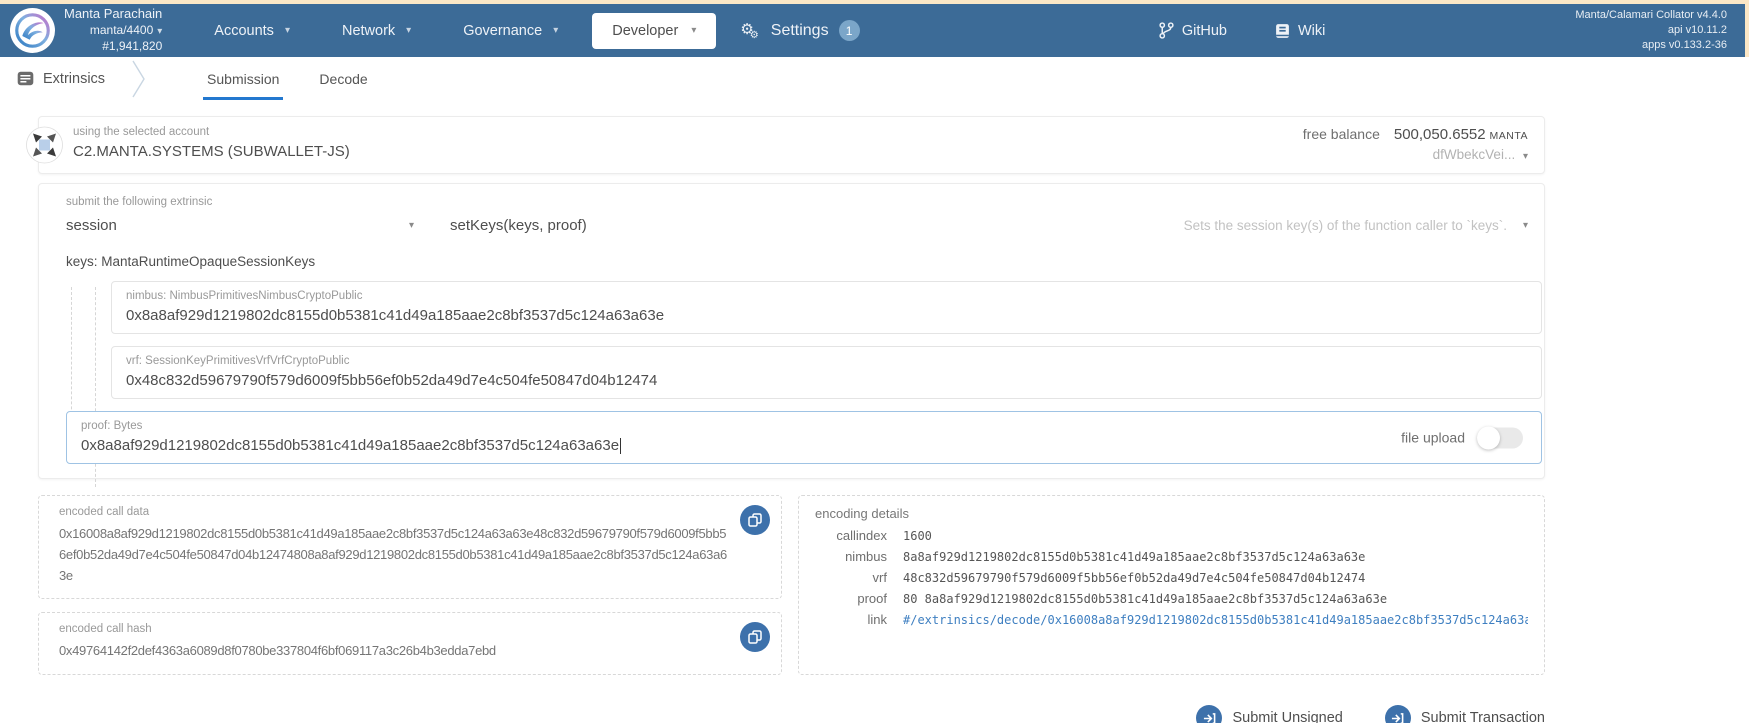  Describe the element at coordinates (112, 426) in the screenshot. I see `proof-label: proof: Bytes` at that location.